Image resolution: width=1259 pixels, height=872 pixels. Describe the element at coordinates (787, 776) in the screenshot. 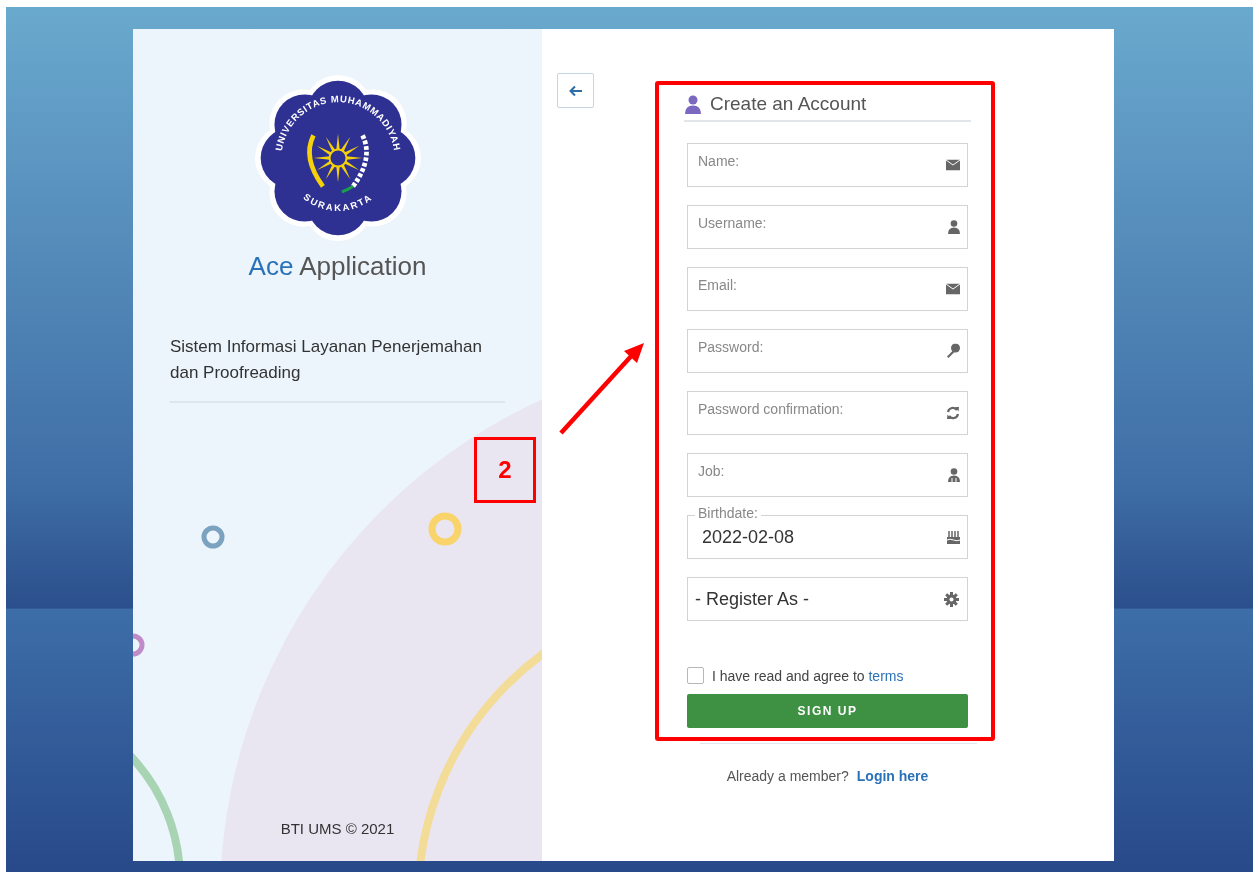

I see `login-prompt: Already a member?` at that location.